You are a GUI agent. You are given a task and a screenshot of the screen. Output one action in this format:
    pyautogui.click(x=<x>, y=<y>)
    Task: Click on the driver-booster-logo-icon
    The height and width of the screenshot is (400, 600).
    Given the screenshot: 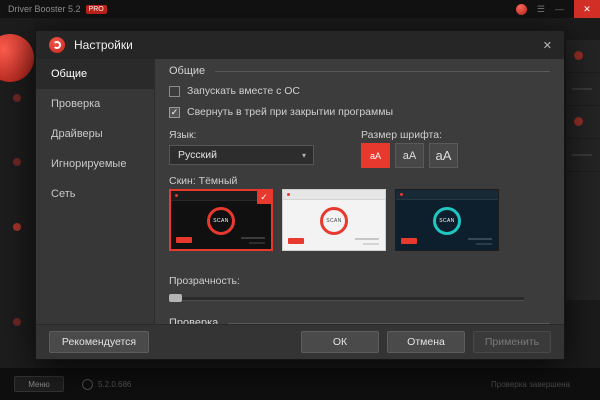 What is the action you would take?
    pyautogui.click(x=57, y=45)
    